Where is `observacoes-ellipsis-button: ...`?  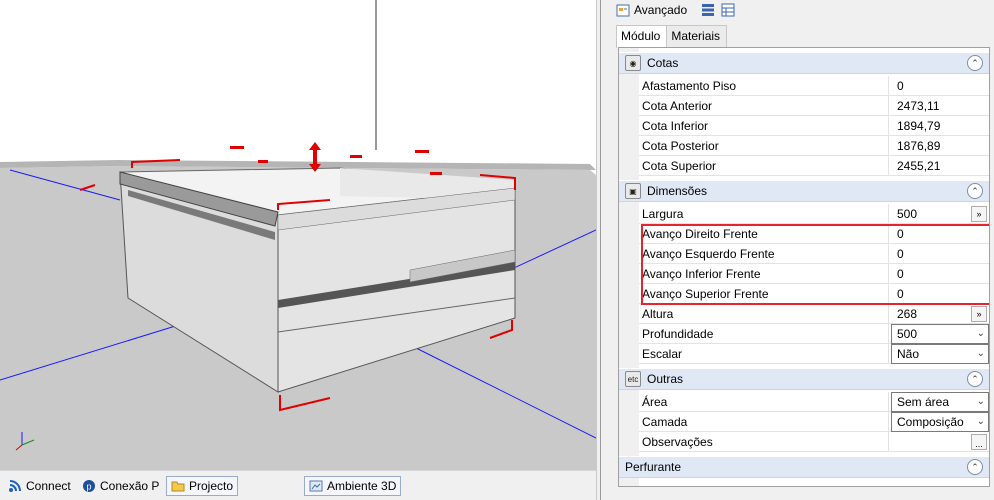 observacoes-ellipsis-button: ... is located at coordinates (979, 442).